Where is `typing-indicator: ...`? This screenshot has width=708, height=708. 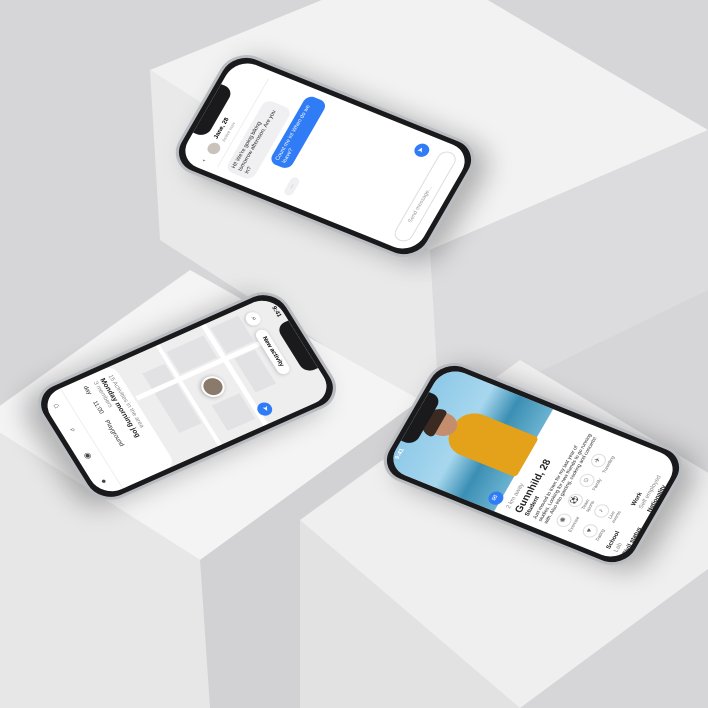 typing-indicator: ... is located at coordinates (292, 186).